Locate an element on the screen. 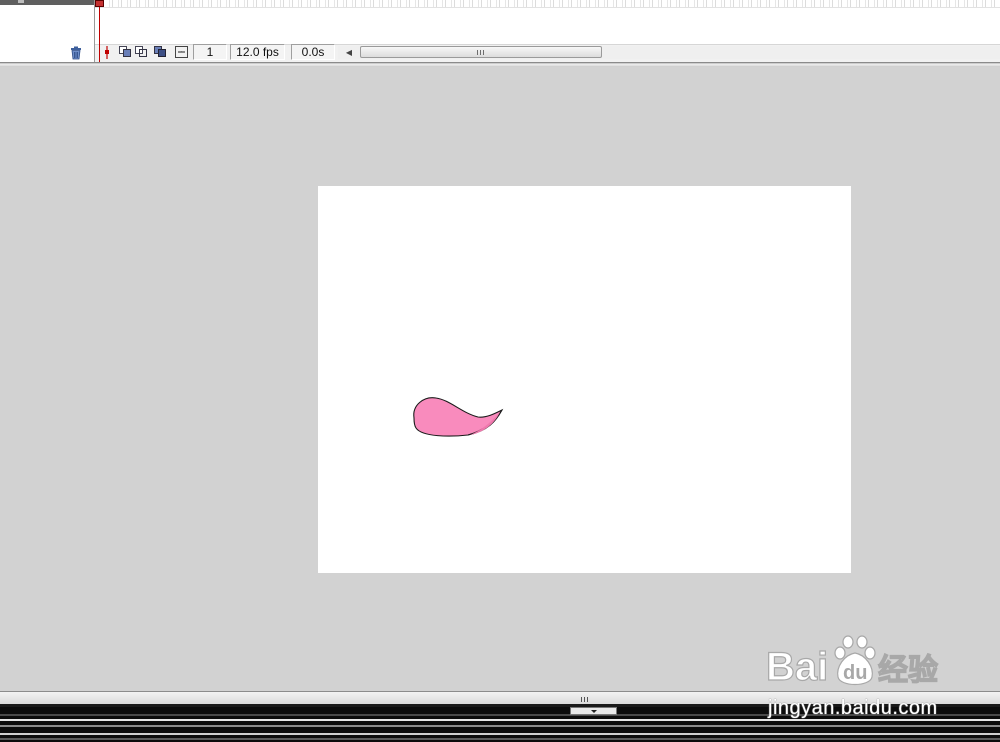 The image size is (1000, 742). current-frame-field: 1 is located at coordinates (210, 52).